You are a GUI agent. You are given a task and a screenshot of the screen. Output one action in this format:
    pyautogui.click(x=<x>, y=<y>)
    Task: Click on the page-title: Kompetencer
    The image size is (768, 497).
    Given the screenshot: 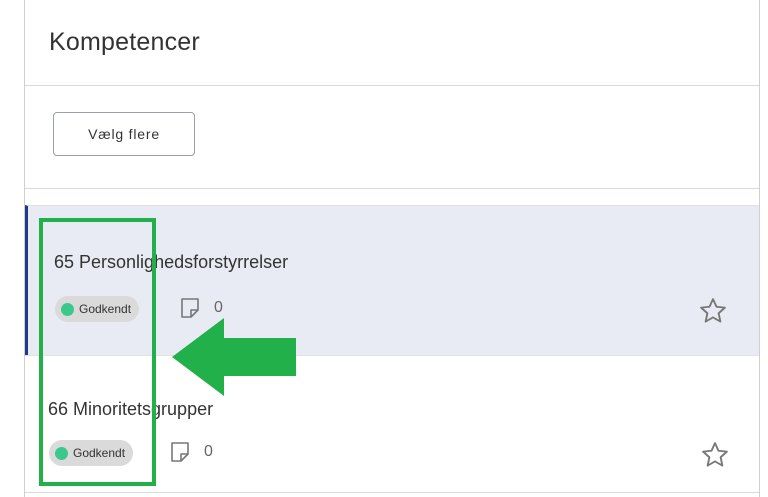 What is the action you would take?
    pyautogui.click(x=124, y=42)
    